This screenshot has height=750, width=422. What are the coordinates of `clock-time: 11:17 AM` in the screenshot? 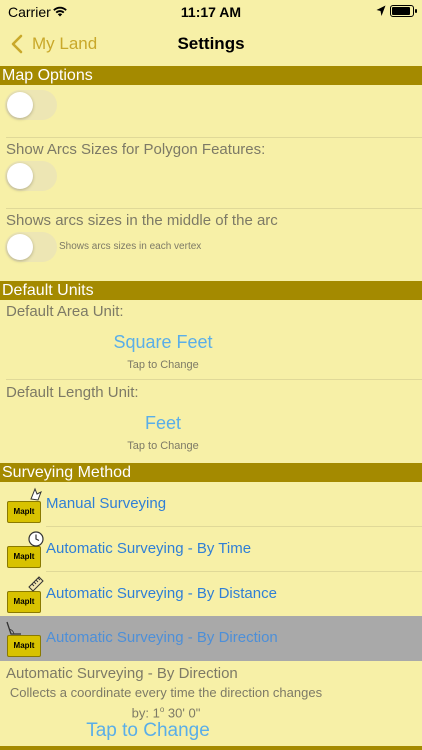 It's located at (211, 12).